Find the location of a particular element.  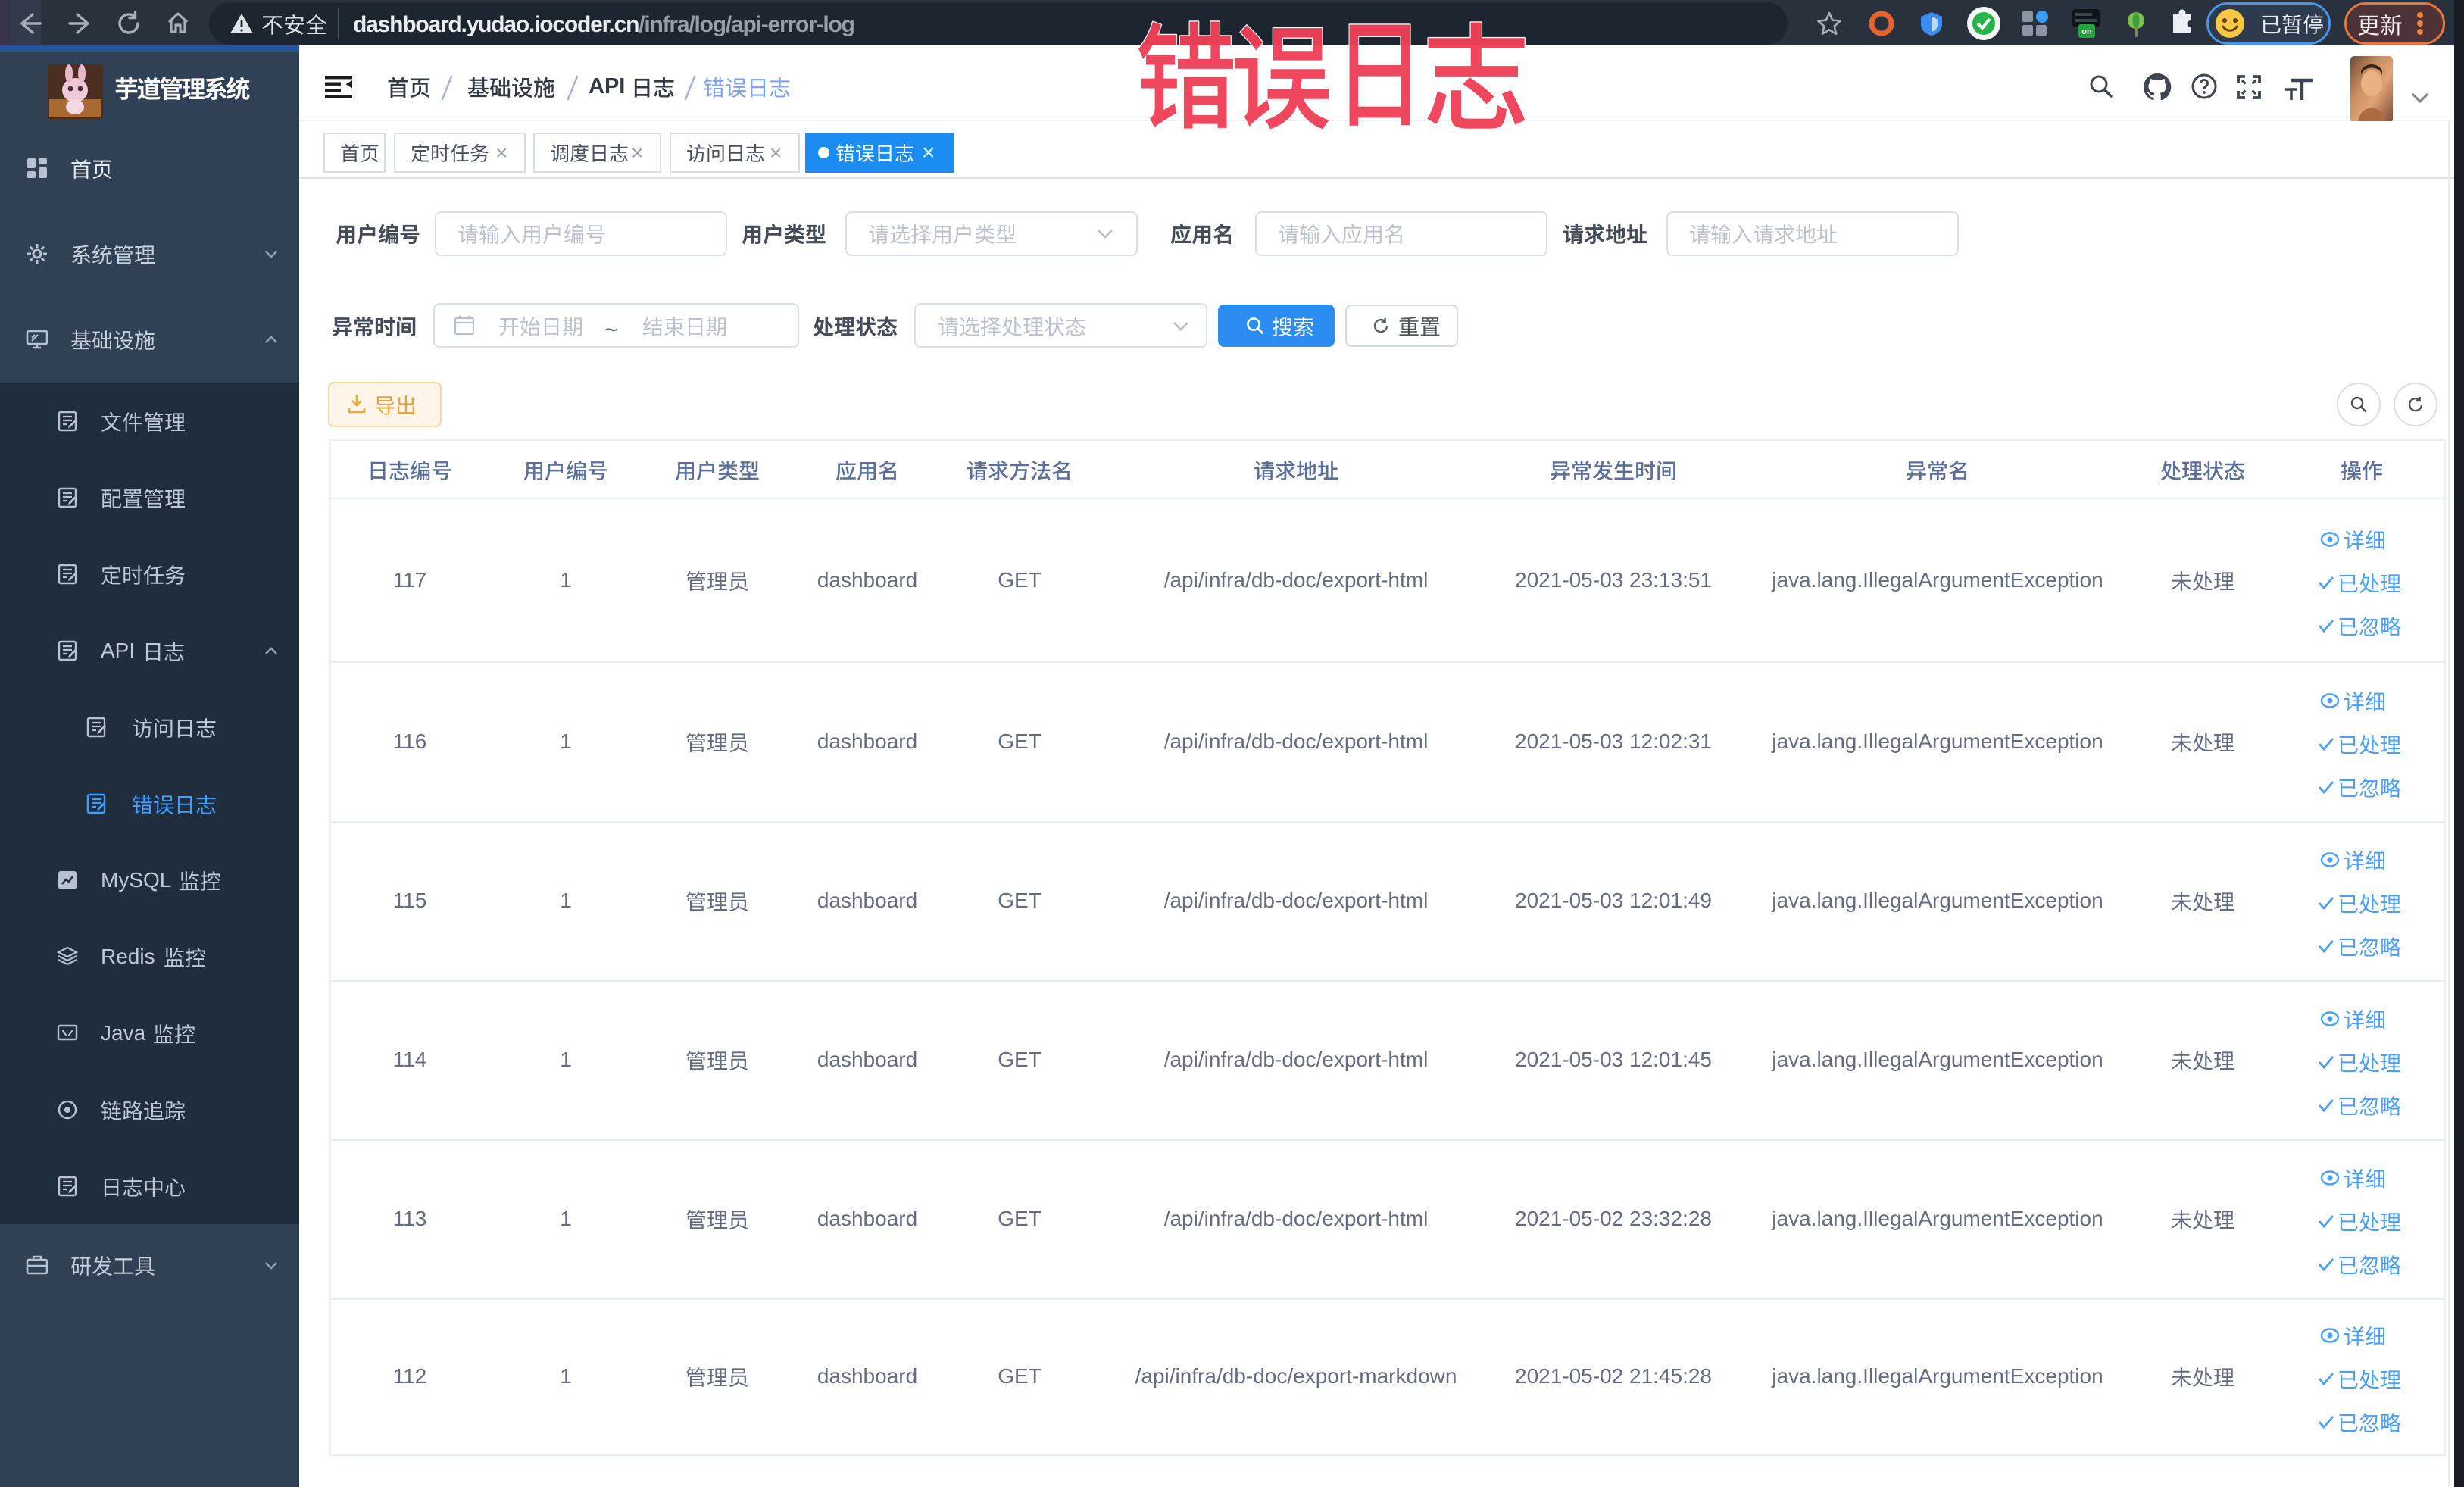

svg-text: on is located at coordinates (2086, 31).